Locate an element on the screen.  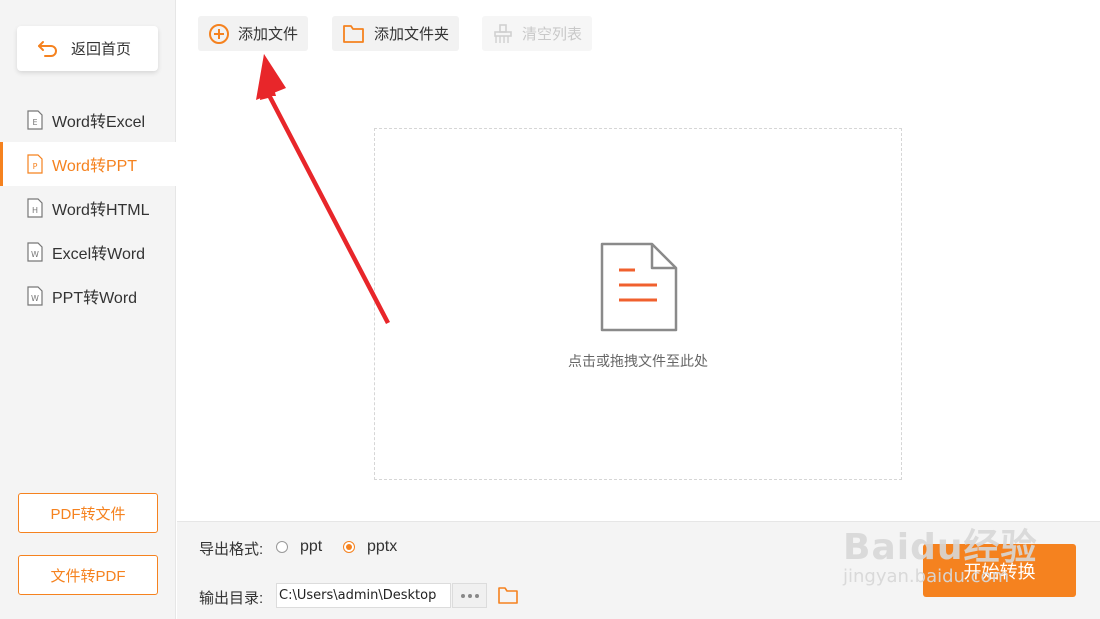
file-to-pdf-button: 文件转PDF is located at coordinates (88, 575).